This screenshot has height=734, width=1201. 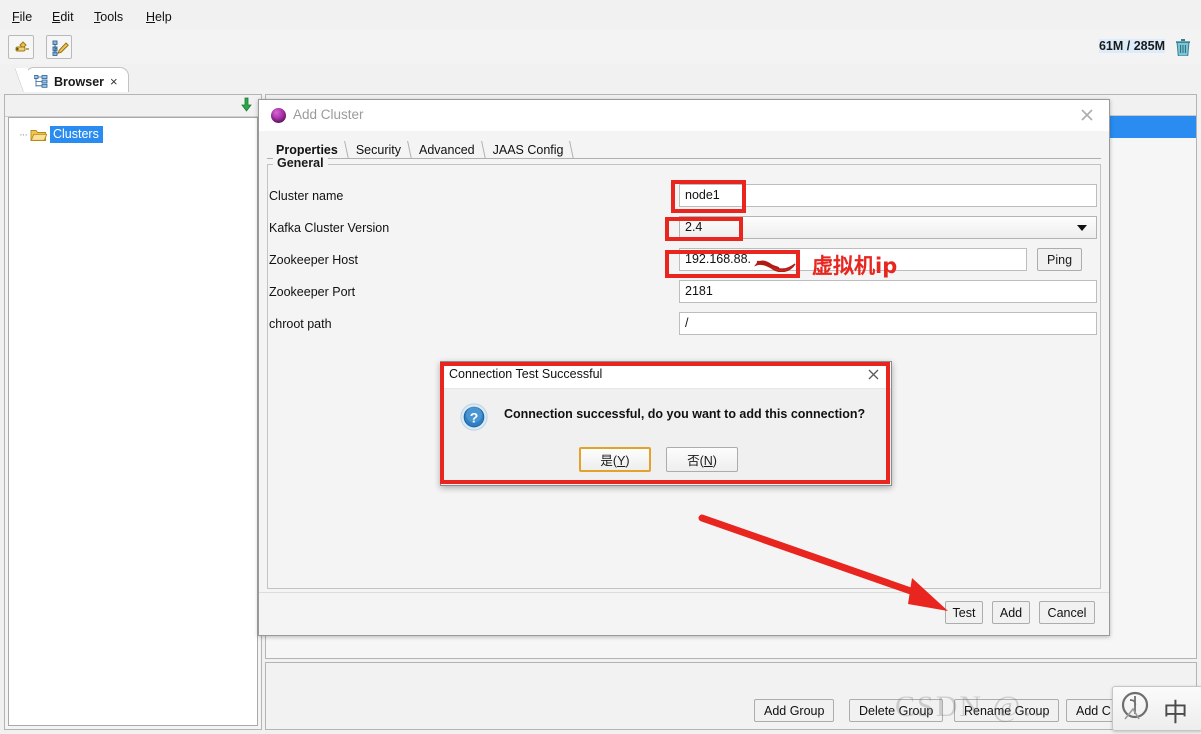 I want to click on edit-tree-icon, so click(x=60, y=48).